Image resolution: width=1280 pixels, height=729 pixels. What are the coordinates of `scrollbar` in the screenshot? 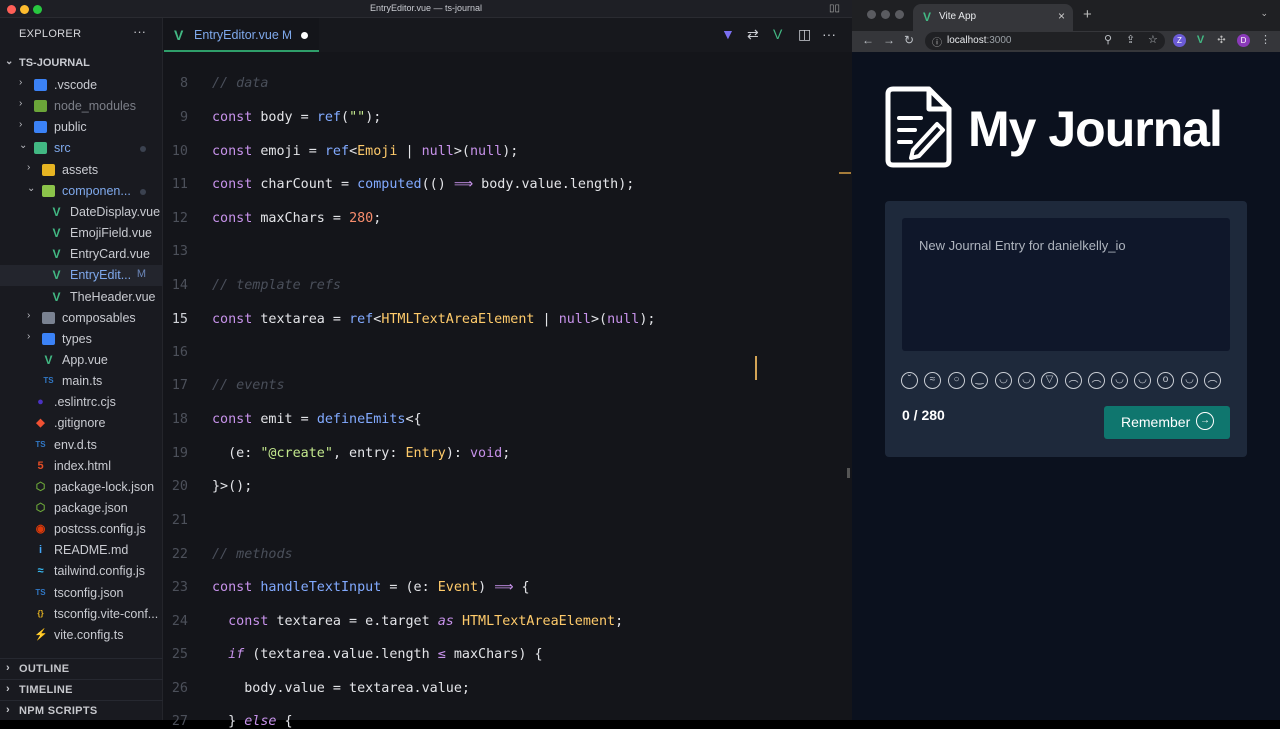 It's located at (848, 473).